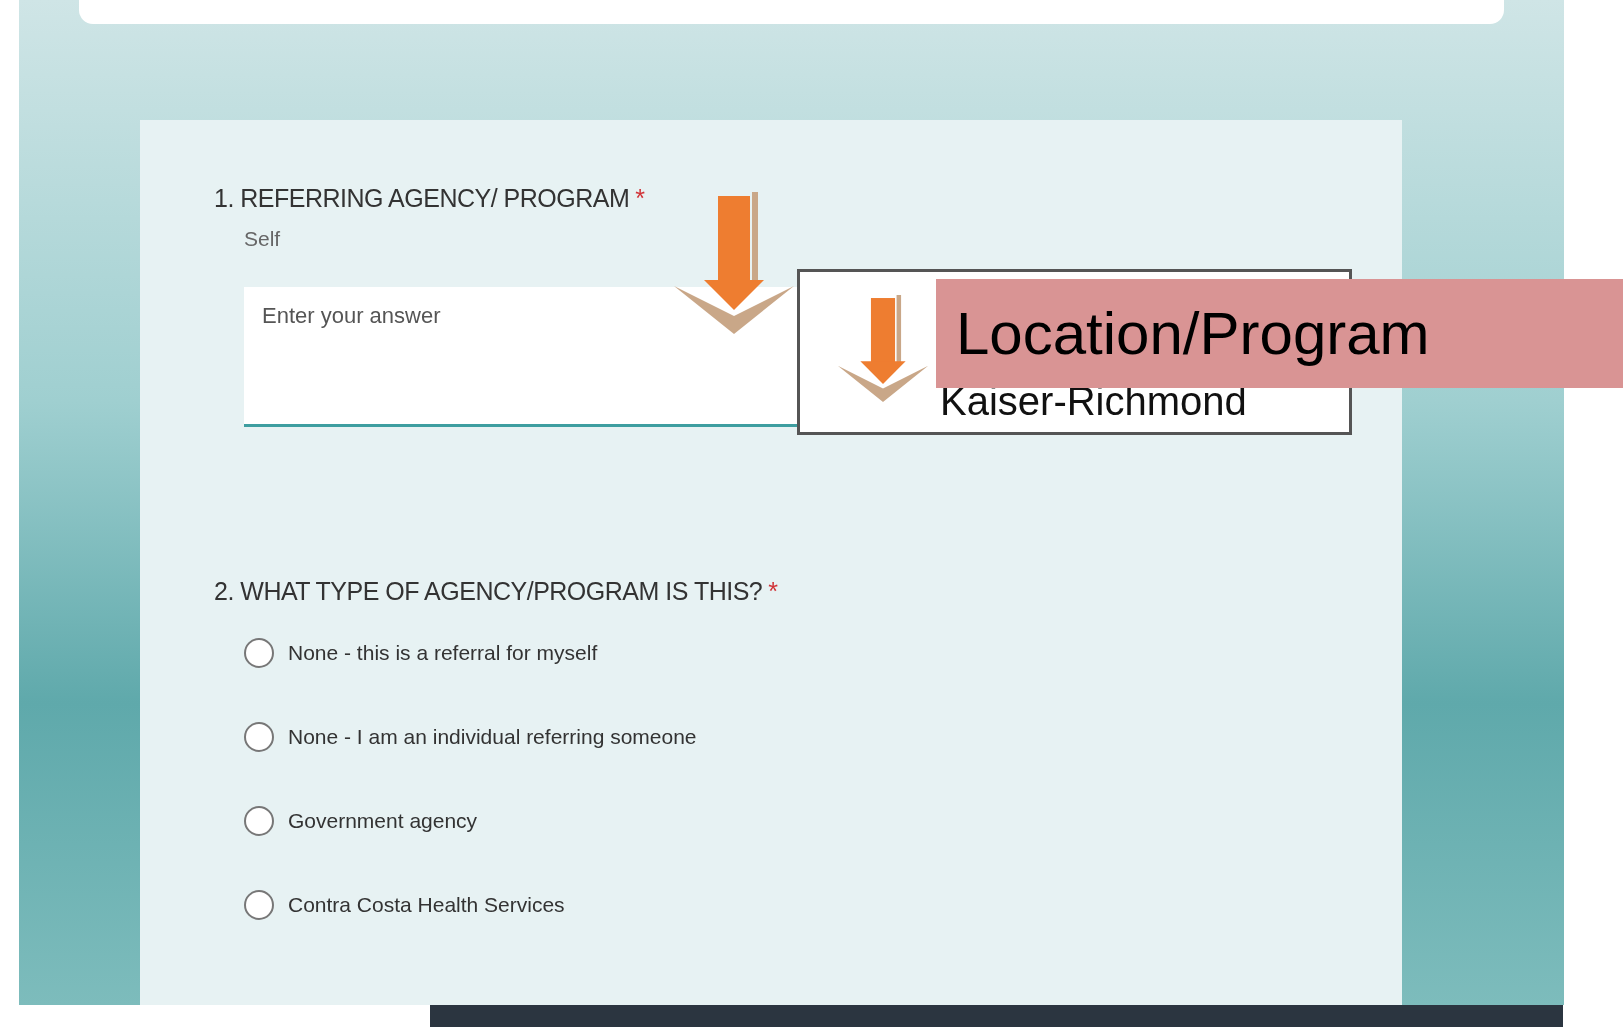  I want to click on option-label: None - I am an individual referring someone, so click(492, 737).